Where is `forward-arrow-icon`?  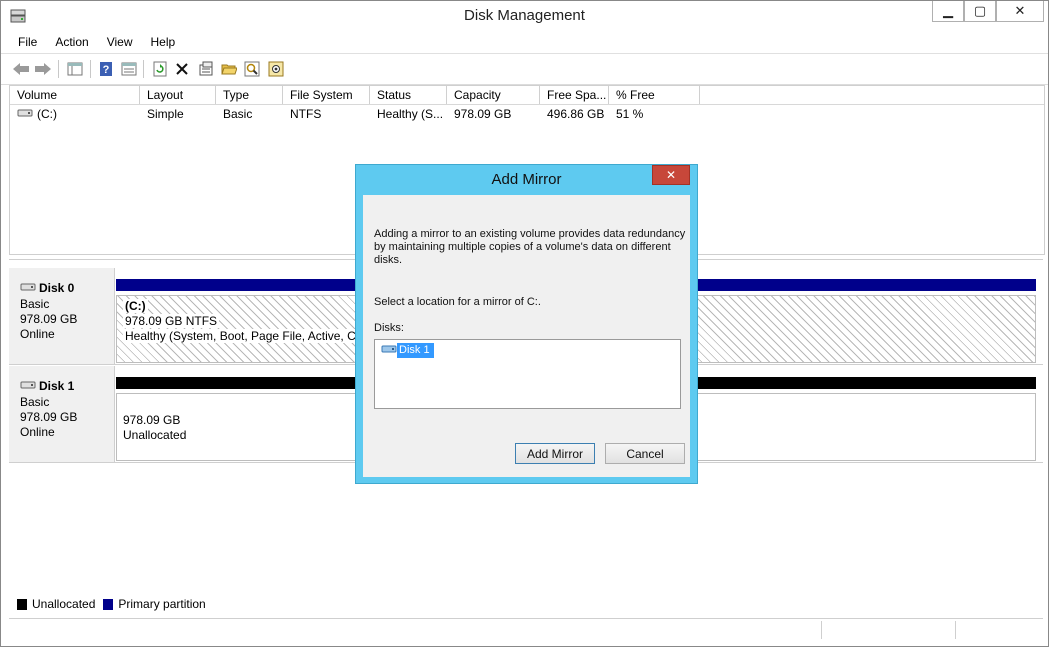 forward-arrow-icon is located at coordinates (43, 69).